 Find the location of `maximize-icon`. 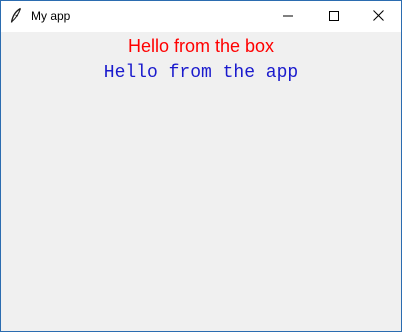

maximize-icon is located at coordinates (334, 17).